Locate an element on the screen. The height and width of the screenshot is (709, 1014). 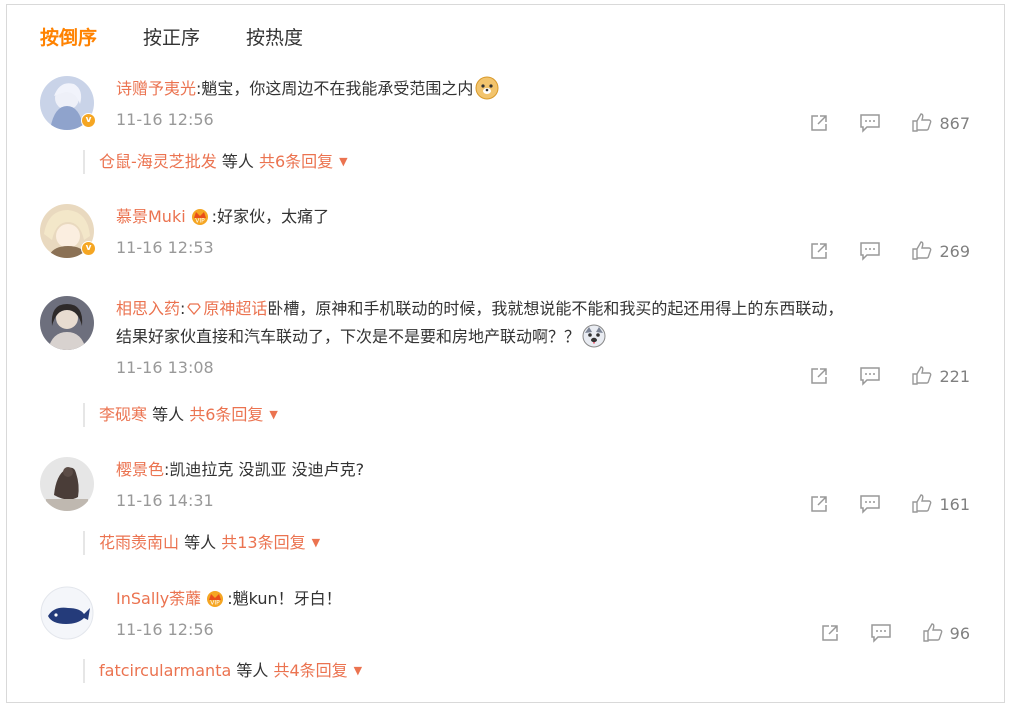
like-count: 161 is located at coordinates (954, 504).